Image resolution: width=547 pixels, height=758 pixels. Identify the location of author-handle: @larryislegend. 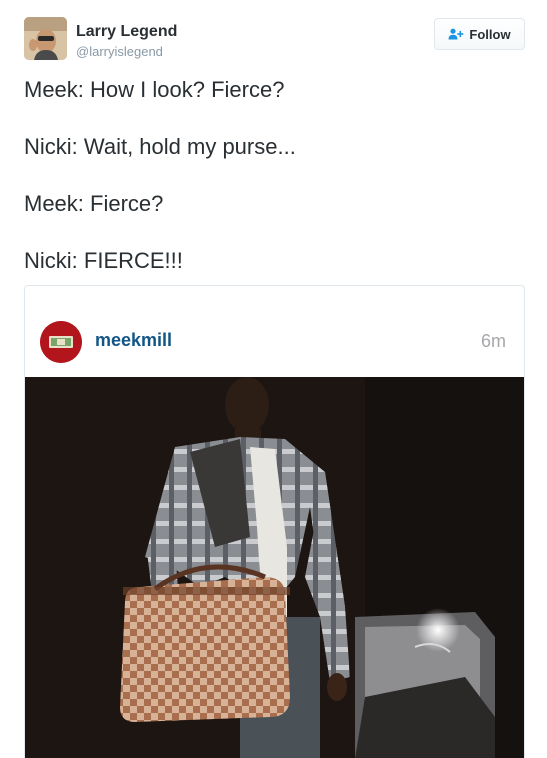
(119, 51).